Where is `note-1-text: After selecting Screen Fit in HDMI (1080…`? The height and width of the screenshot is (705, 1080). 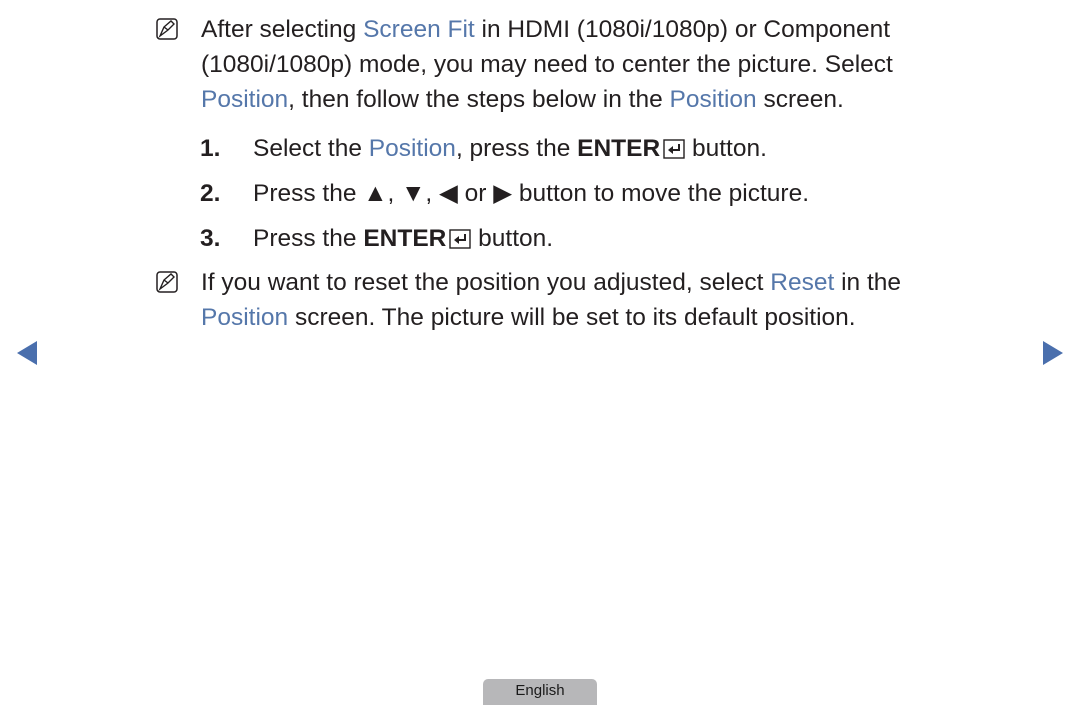
note-1-text: After selecting Screen Fit in HDMI (1080… is located at coordinates (547, 64).